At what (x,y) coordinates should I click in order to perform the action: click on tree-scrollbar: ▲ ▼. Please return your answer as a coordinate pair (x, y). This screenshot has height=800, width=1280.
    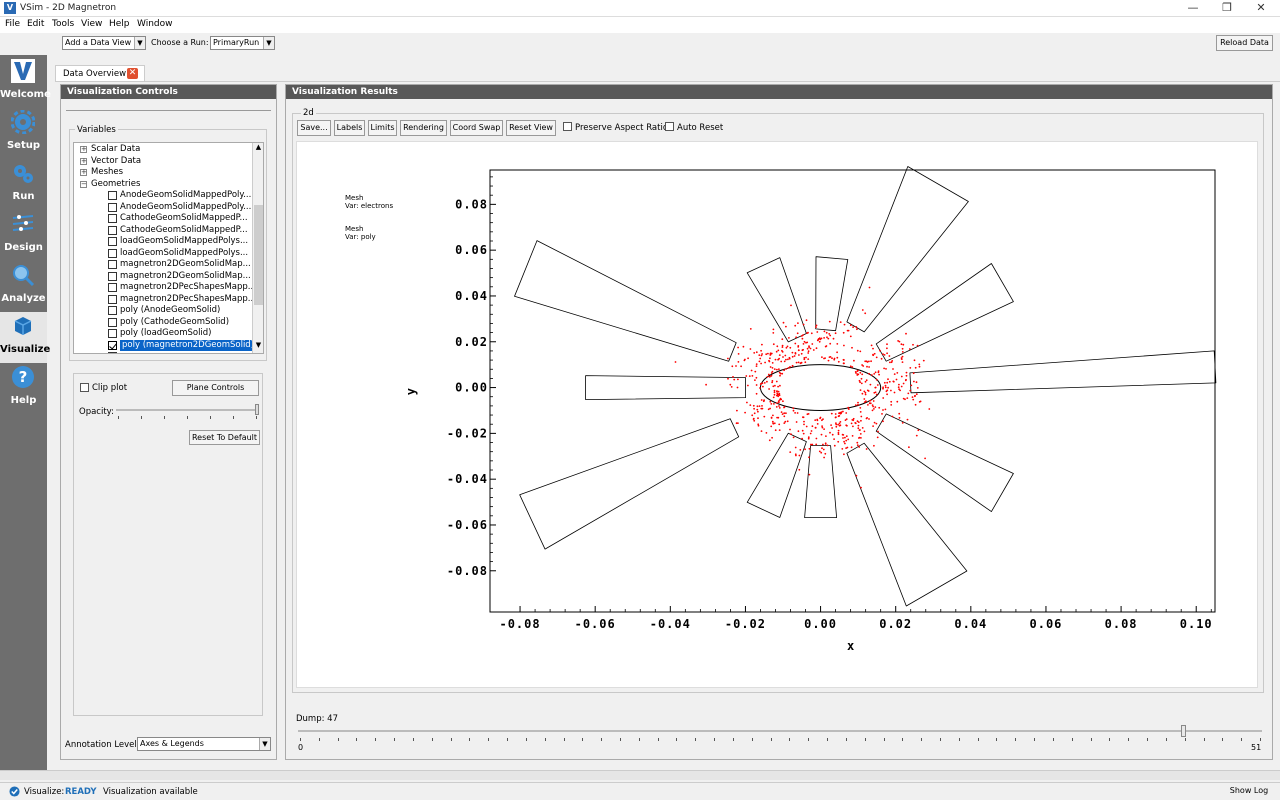
    Looking at the image, I should click on (257, 248).